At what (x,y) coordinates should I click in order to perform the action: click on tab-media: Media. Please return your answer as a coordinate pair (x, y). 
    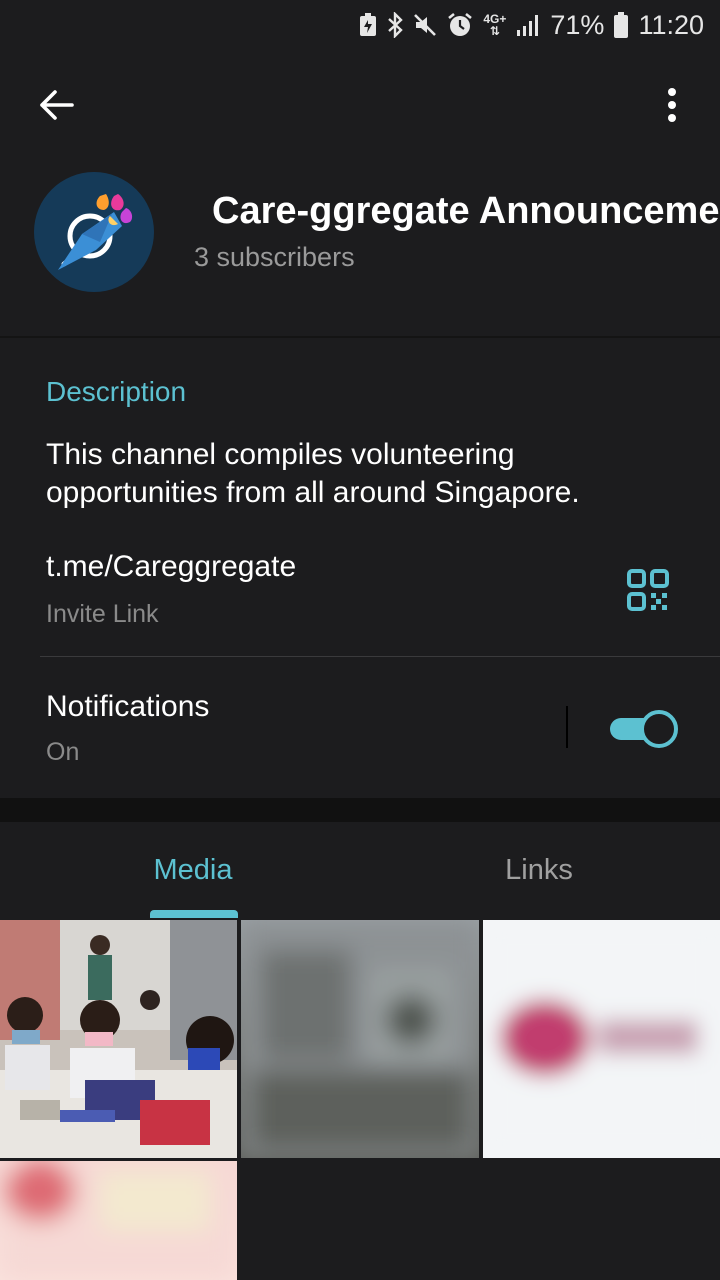
    Looking at the image, I should click on (193, 870).